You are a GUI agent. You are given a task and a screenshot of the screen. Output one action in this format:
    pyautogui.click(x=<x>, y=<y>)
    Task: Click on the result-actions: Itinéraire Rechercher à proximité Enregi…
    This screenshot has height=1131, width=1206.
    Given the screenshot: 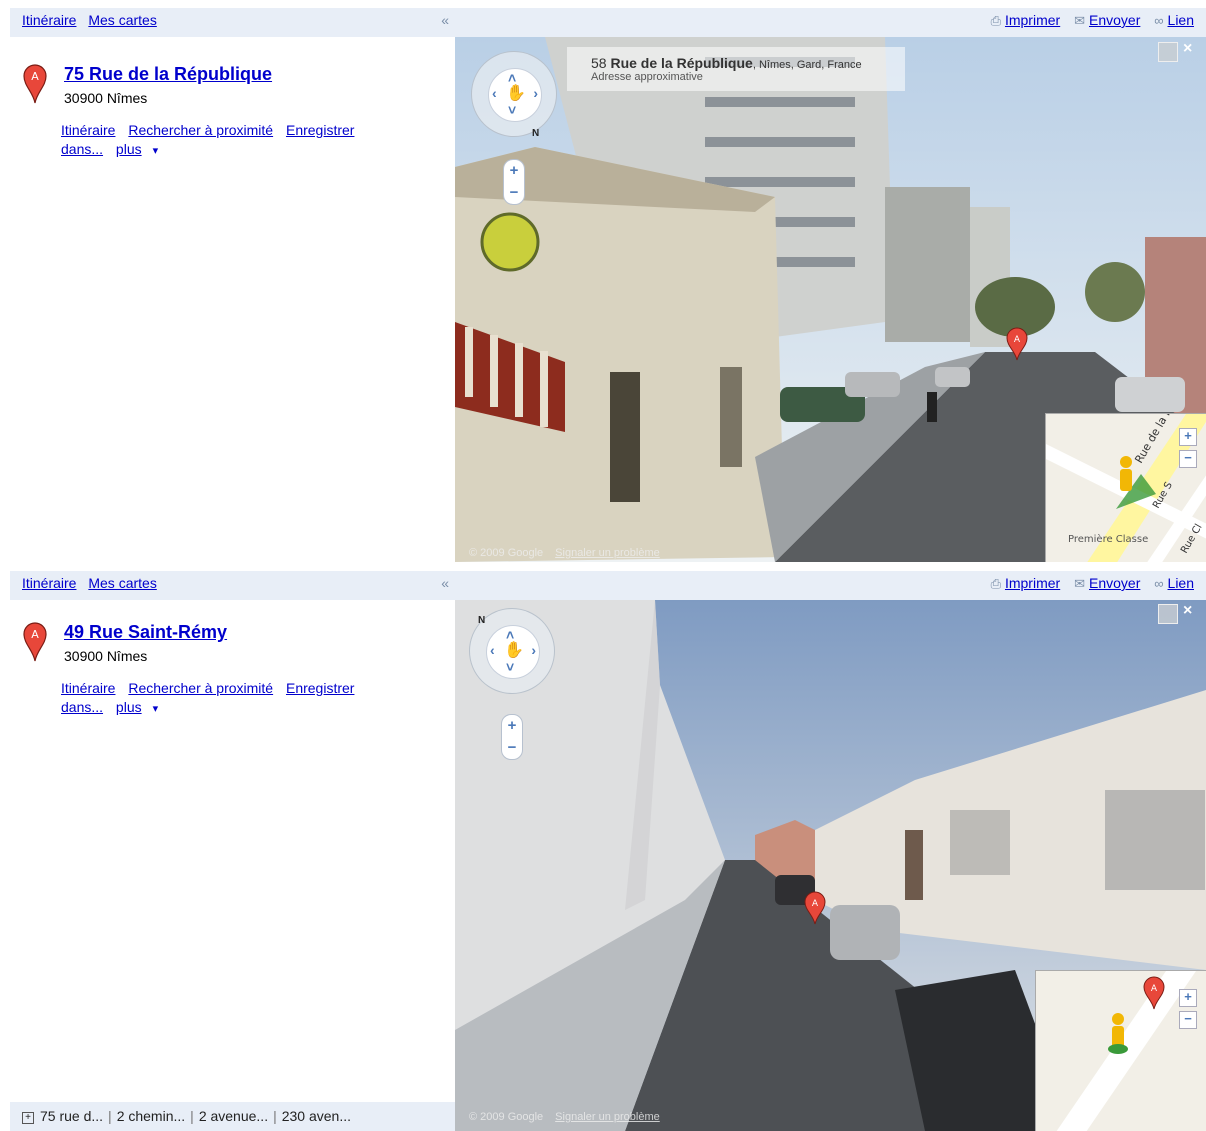 What is the action you would take?
    pyautogui.click(x=231, y=699)
    